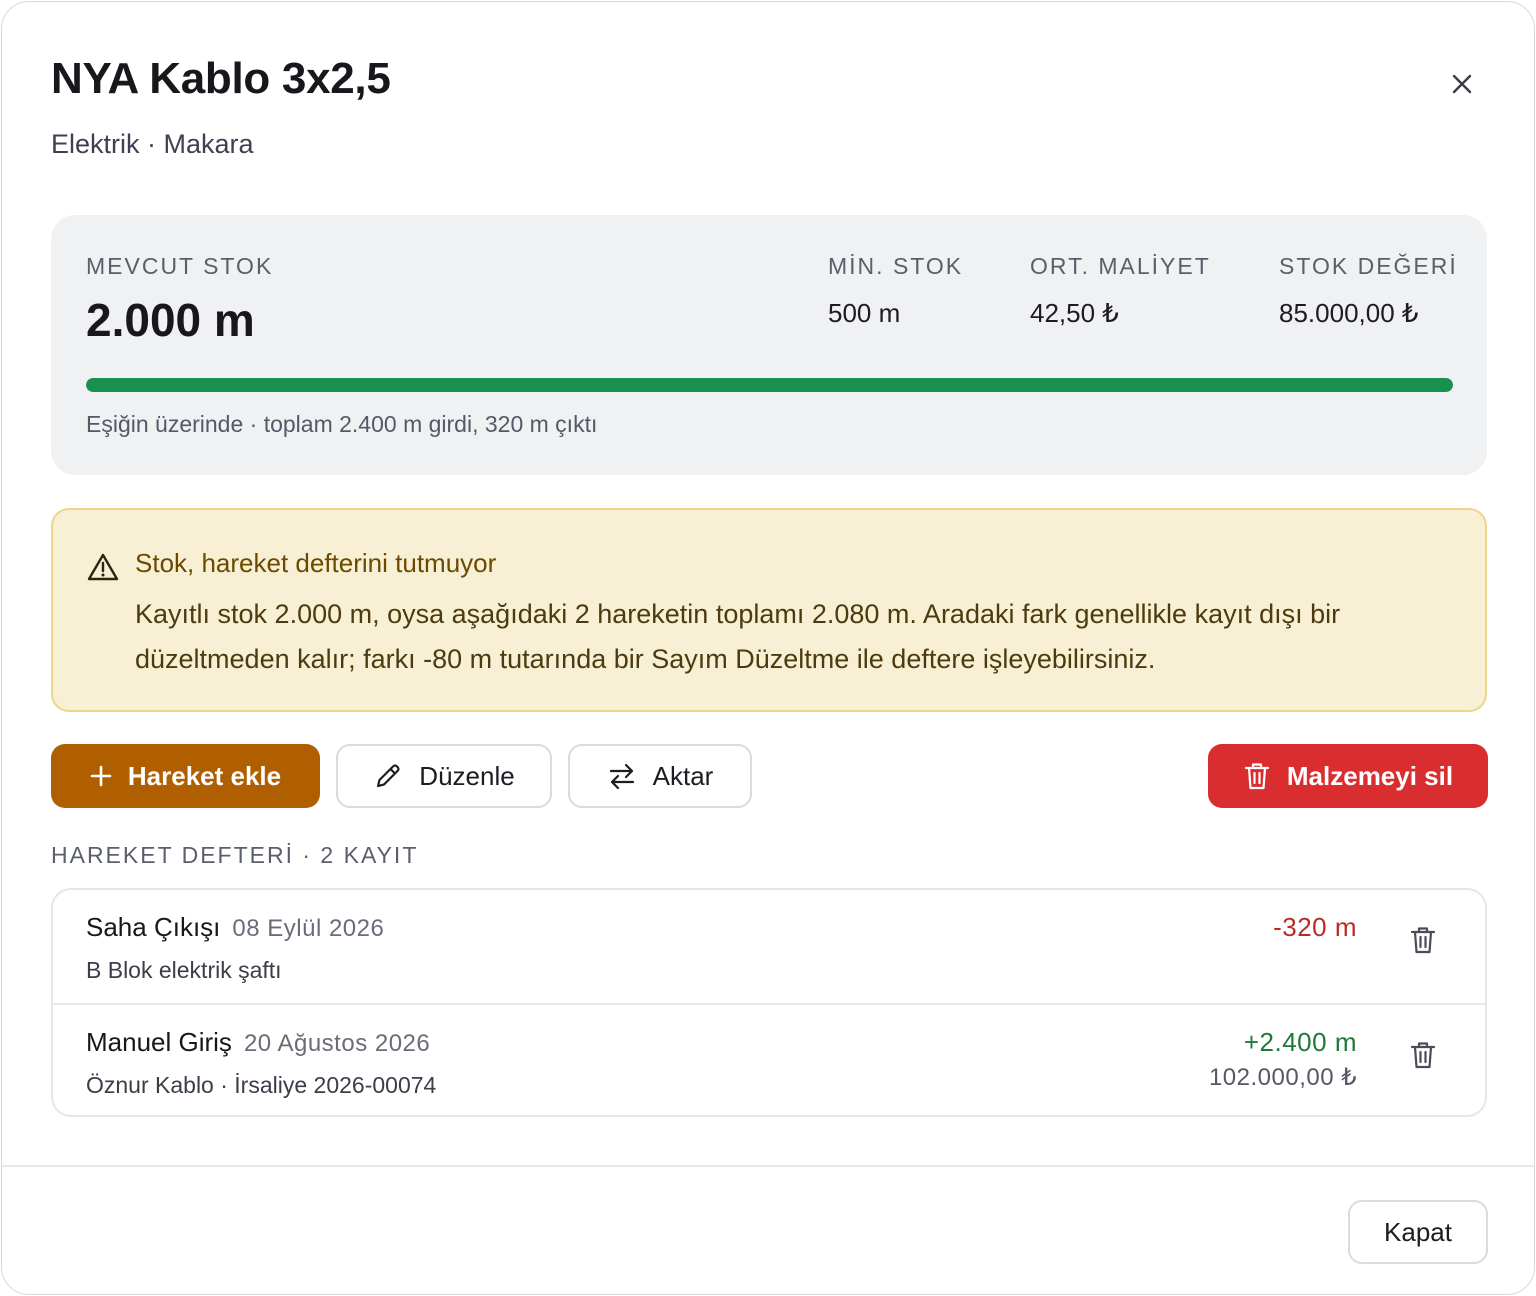  What do you see at coordinates (1074, 313) in the screenshot?
I see `avg-cost-value: 42,50 ₺` at bounding box center [1074, 313].